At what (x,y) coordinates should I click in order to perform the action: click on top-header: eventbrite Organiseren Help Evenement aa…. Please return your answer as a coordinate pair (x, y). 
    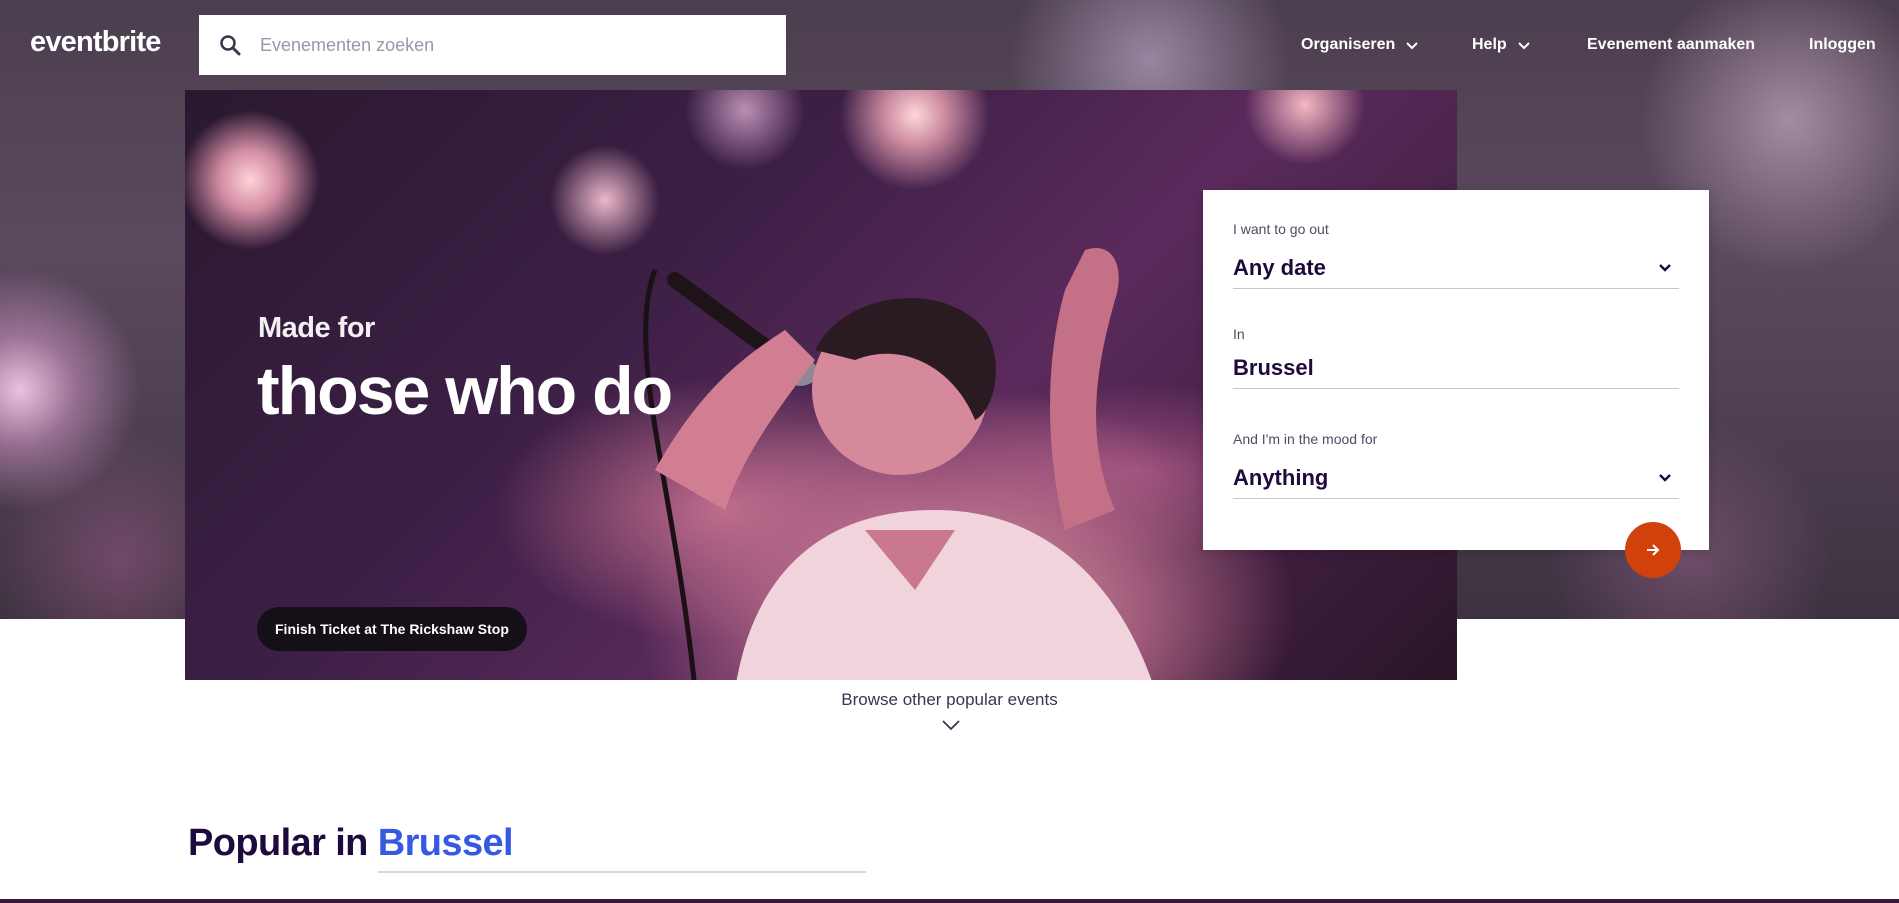
    Looking at the image, I should click on (949, 45).